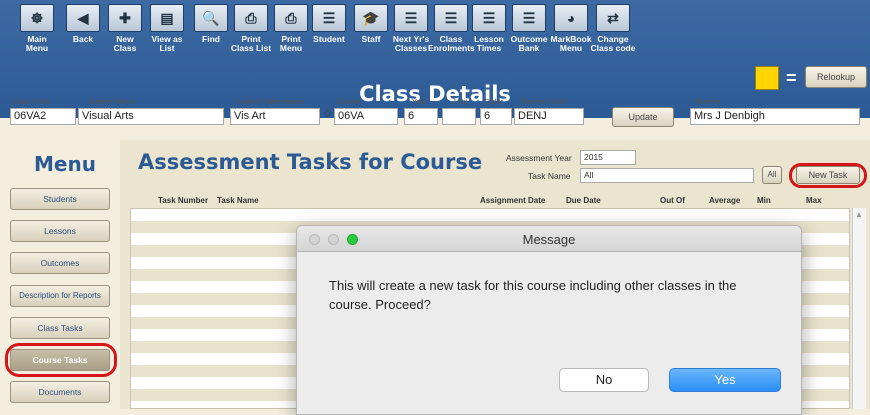 The height and width of the screenshot is (415, 870). I want to click on toolbar-menu-button: ☸ Main Menu, so click(37, 28).